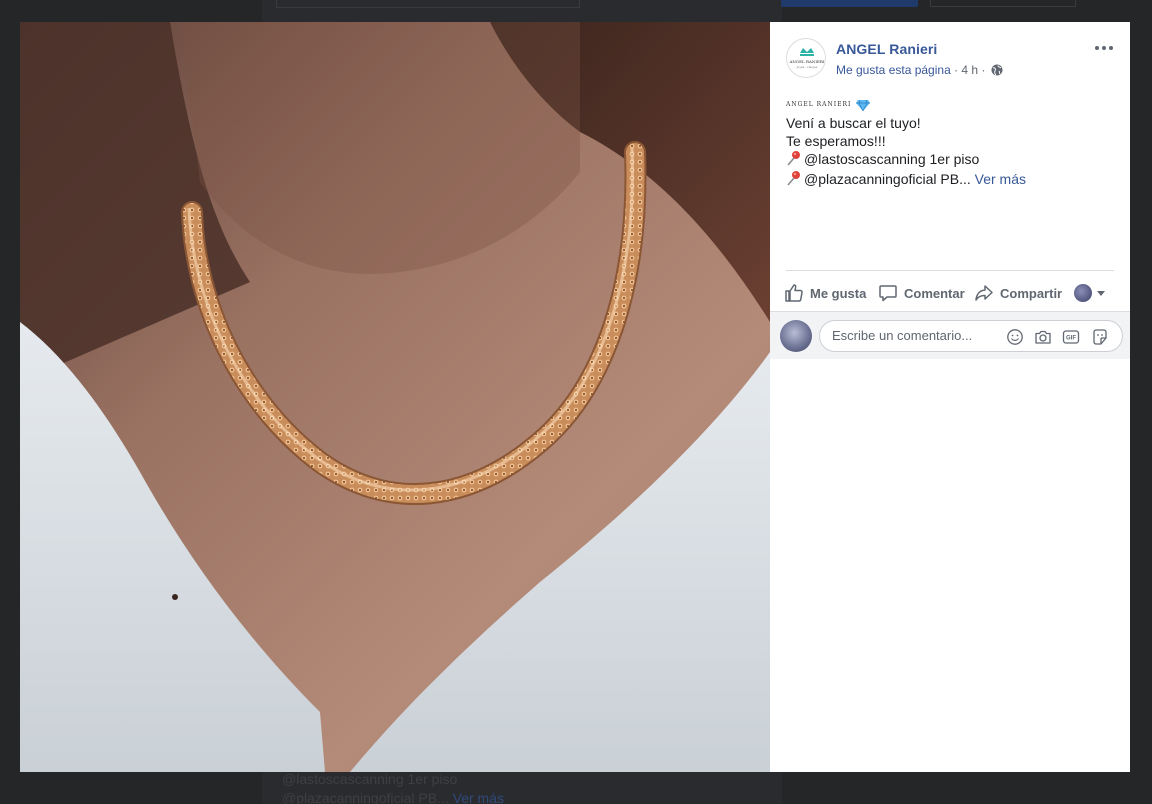 The height and width of the screenshot is (804, 1152). What do you see at coordinates (953, 160) in the screenshot?
I see `post-line: @lastoscascanning 1er piso` at bounding box center [953, 160].